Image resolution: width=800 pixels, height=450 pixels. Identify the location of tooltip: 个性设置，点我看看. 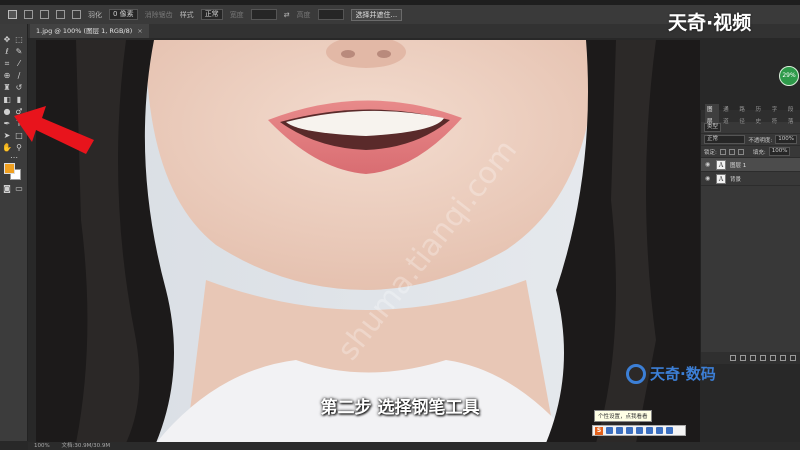
(623, 416).